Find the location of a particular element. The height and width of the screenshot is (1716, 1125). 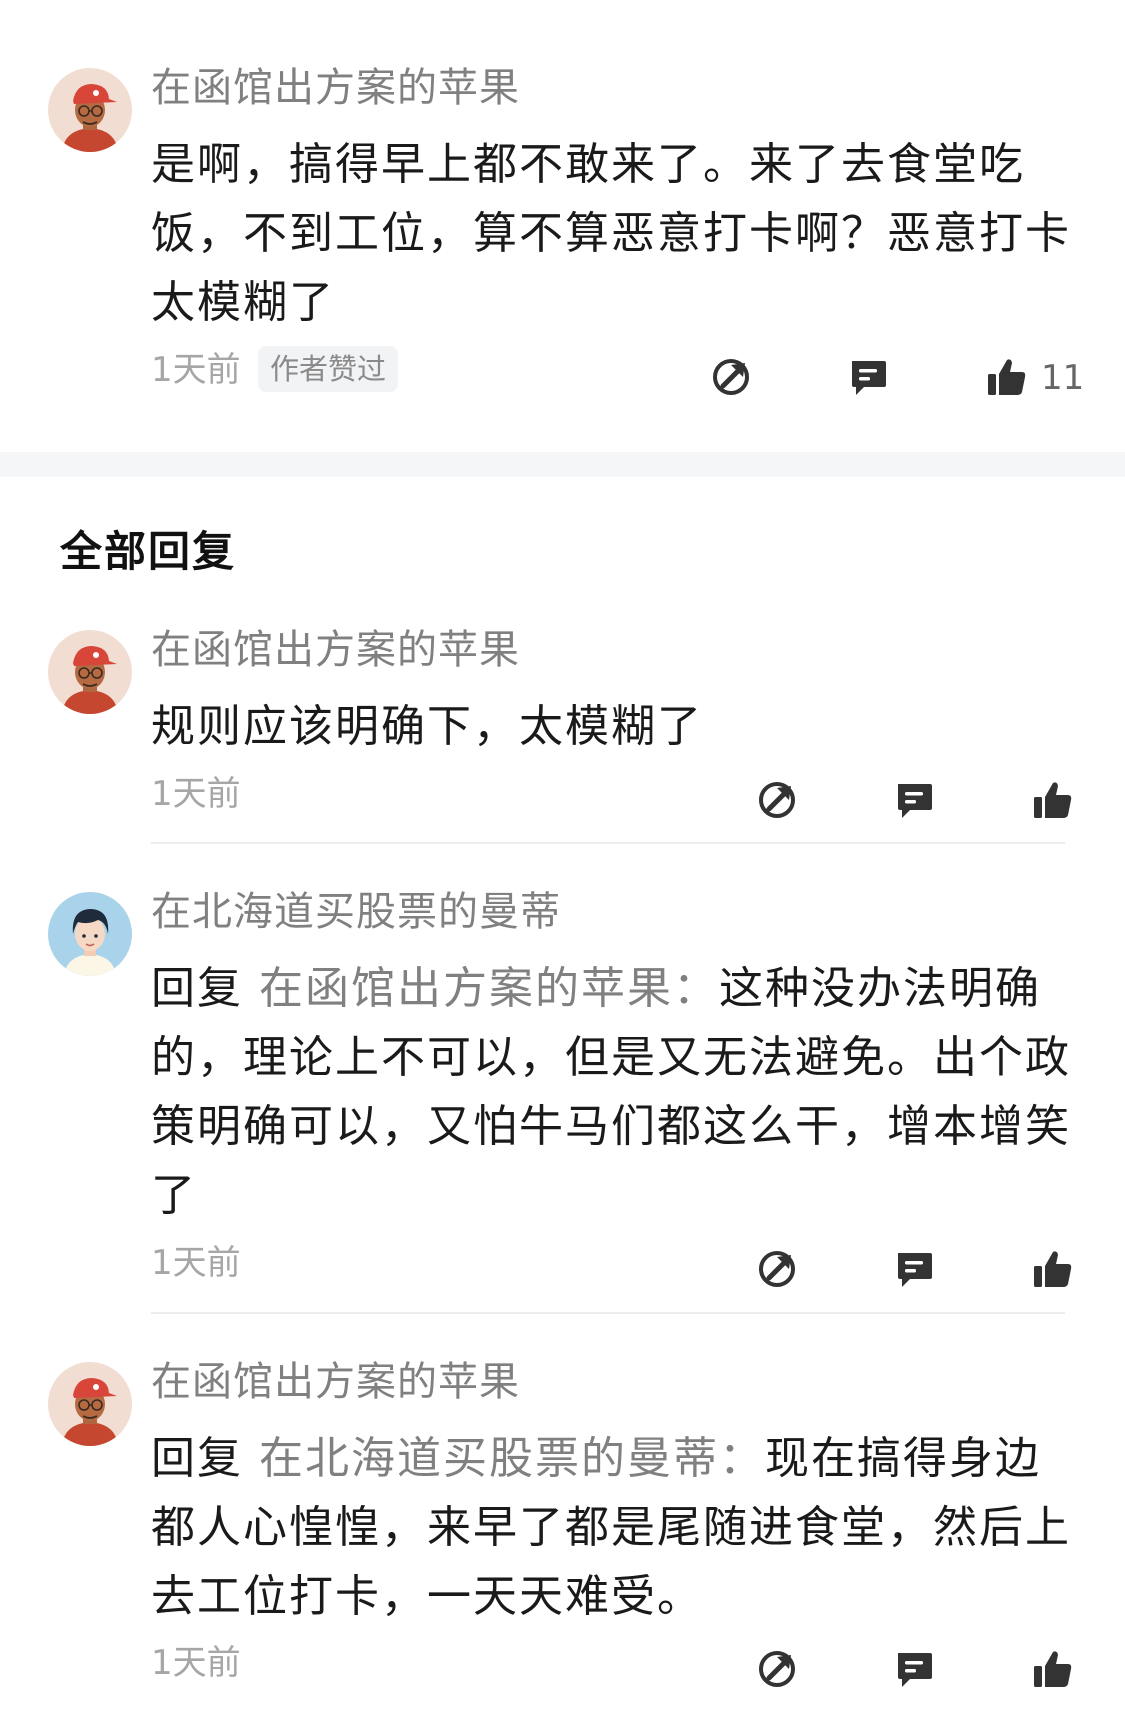

reply-author: 在北海道买股票的曼蒂 is located at coordinates (356, 912).